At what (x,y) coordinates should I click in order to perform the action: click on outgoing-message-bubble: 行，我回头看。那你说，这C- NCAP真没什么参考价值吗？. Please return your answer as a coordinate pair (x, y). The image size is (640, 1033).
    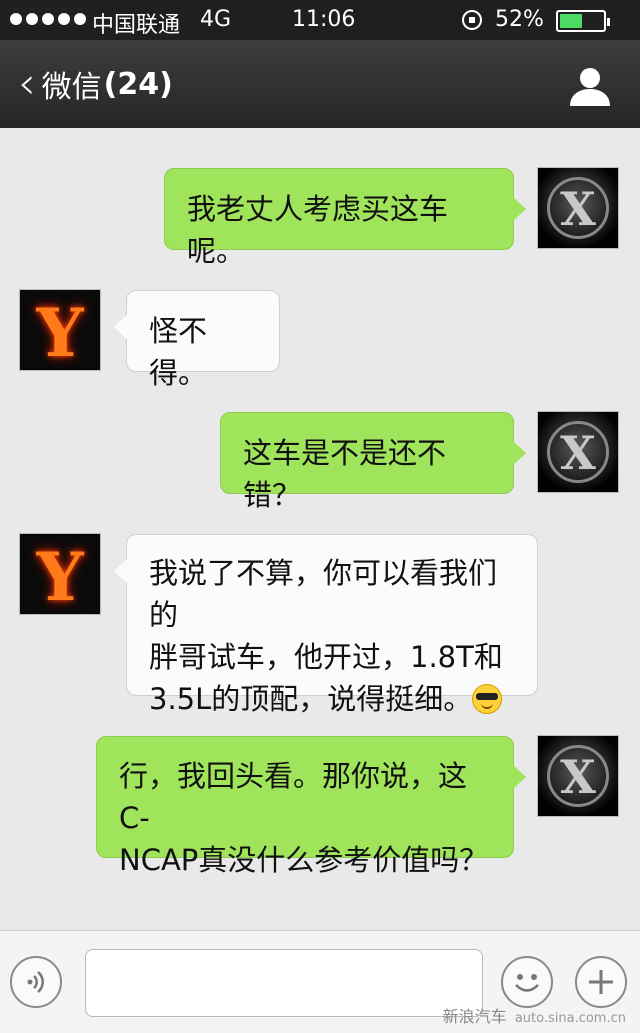
    Looking at the image, I should click on (311, 806).